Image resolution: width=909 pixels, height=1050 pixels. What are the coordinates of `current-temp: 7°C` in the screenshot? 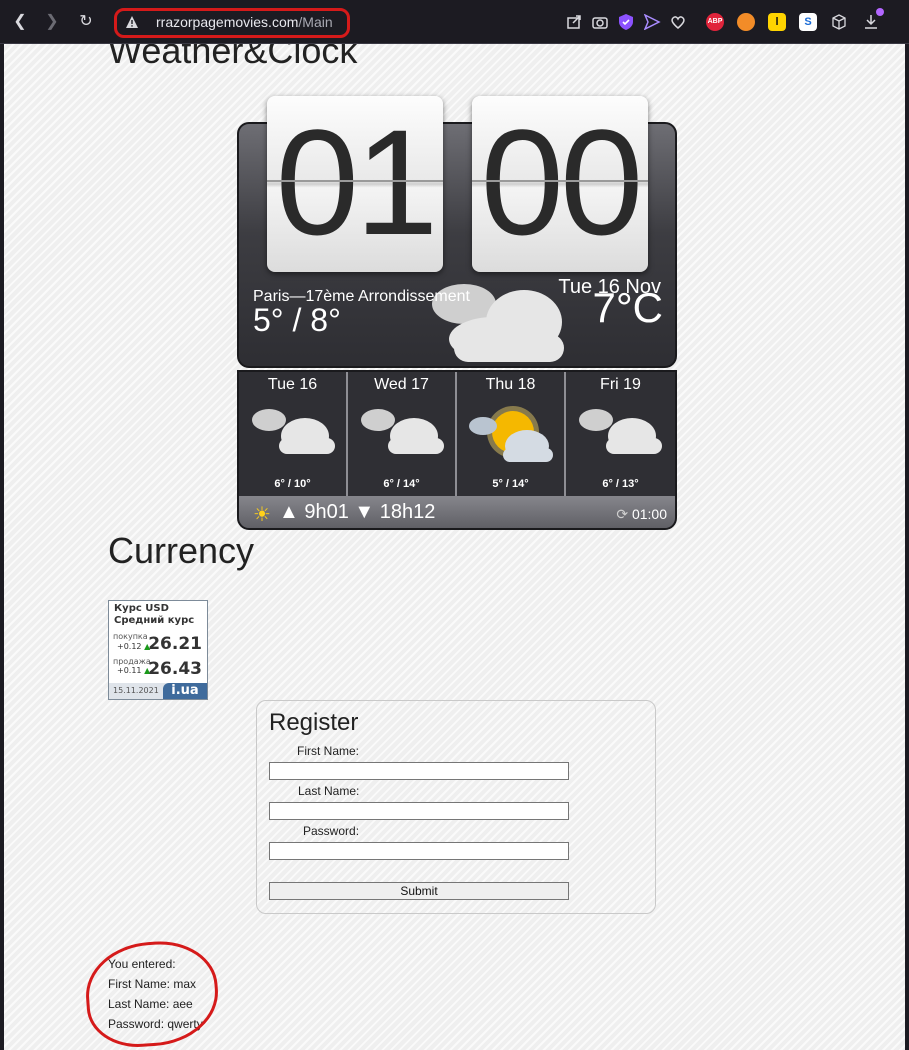 It's located at (628, 307).